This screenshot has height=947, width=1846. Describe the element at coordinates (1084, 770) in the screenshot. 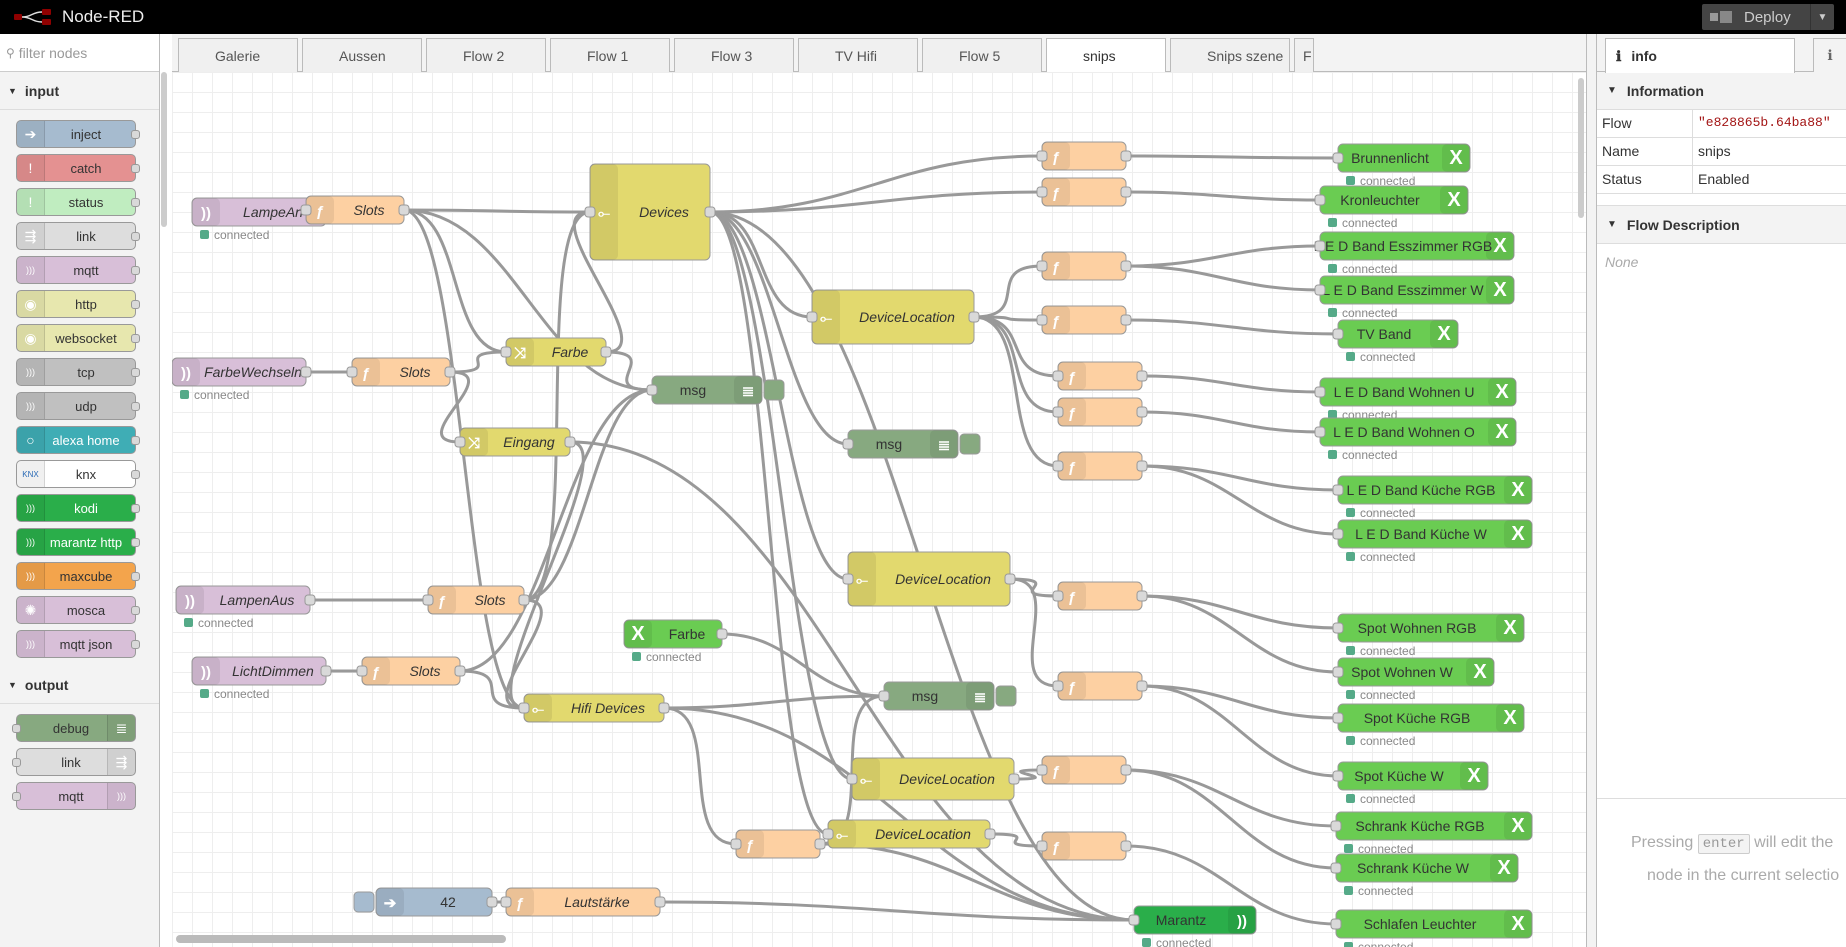

I see `flow-node-function-f10: ƒ` at that location.